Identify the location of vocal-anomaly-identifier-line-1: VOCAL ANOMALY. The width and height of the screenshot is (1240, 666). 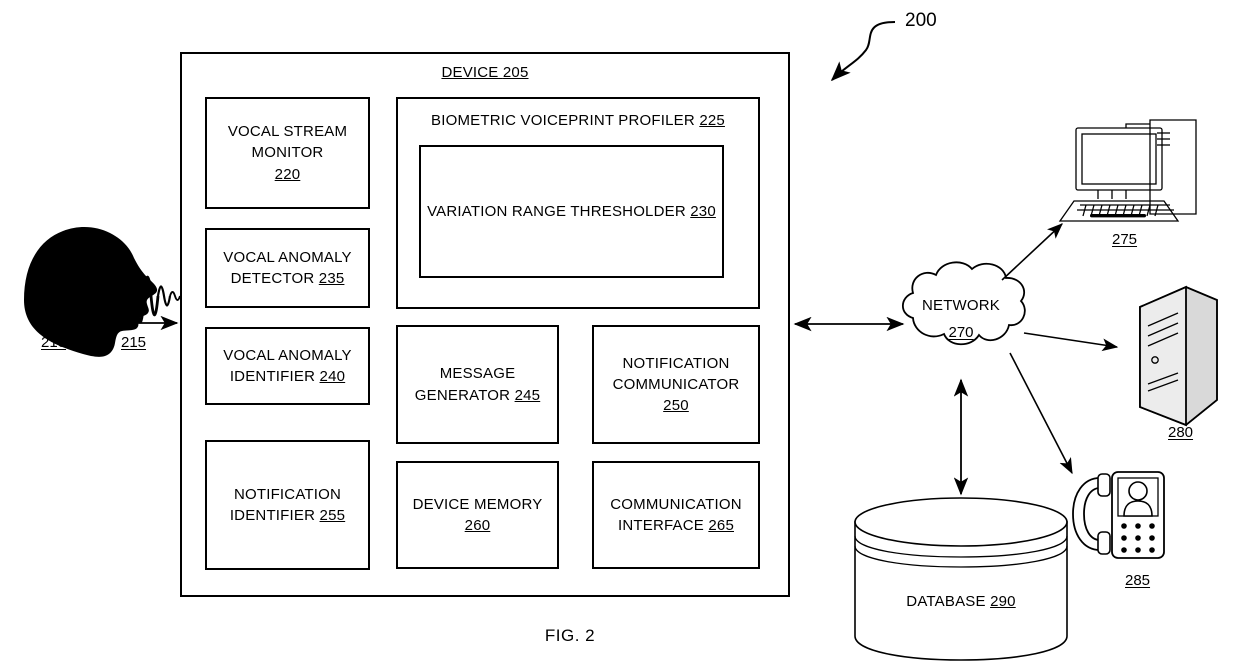
(287, 355).